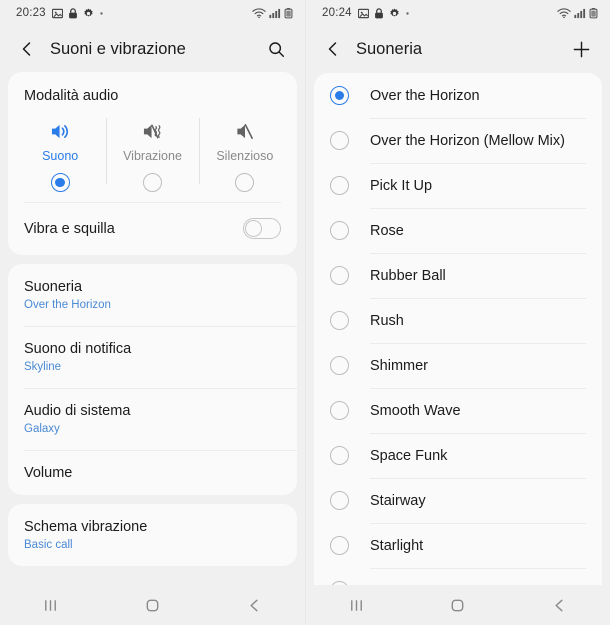 This screenshot has width=610, height=625. I want to click on page-title: Suoni e vibrazione, so click(118, 48).